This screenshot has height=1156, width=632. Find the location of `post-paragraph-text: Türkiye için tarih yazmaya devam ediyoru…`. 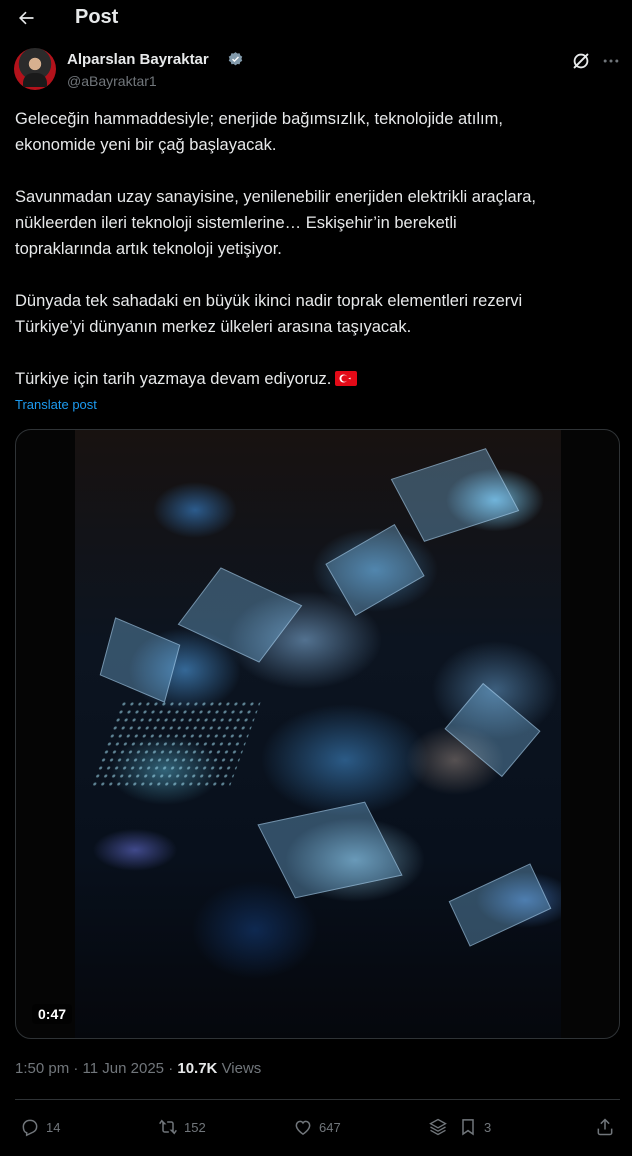

post-paragraph-text: Türkiye için tarih yazmaya devam ediyoru… is located at coordinates (173, 379).